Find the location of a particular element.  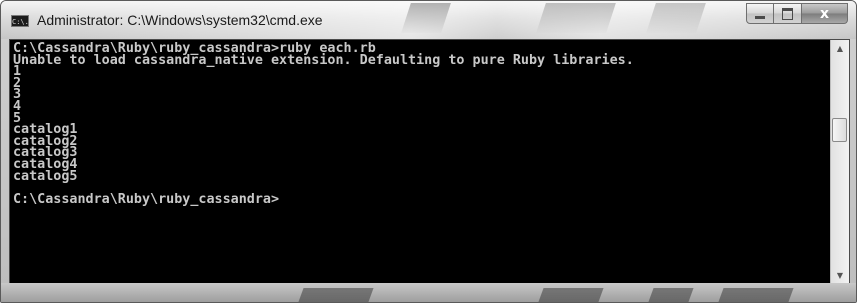

console-line: catalog2 is located at coordinates (45, 141).